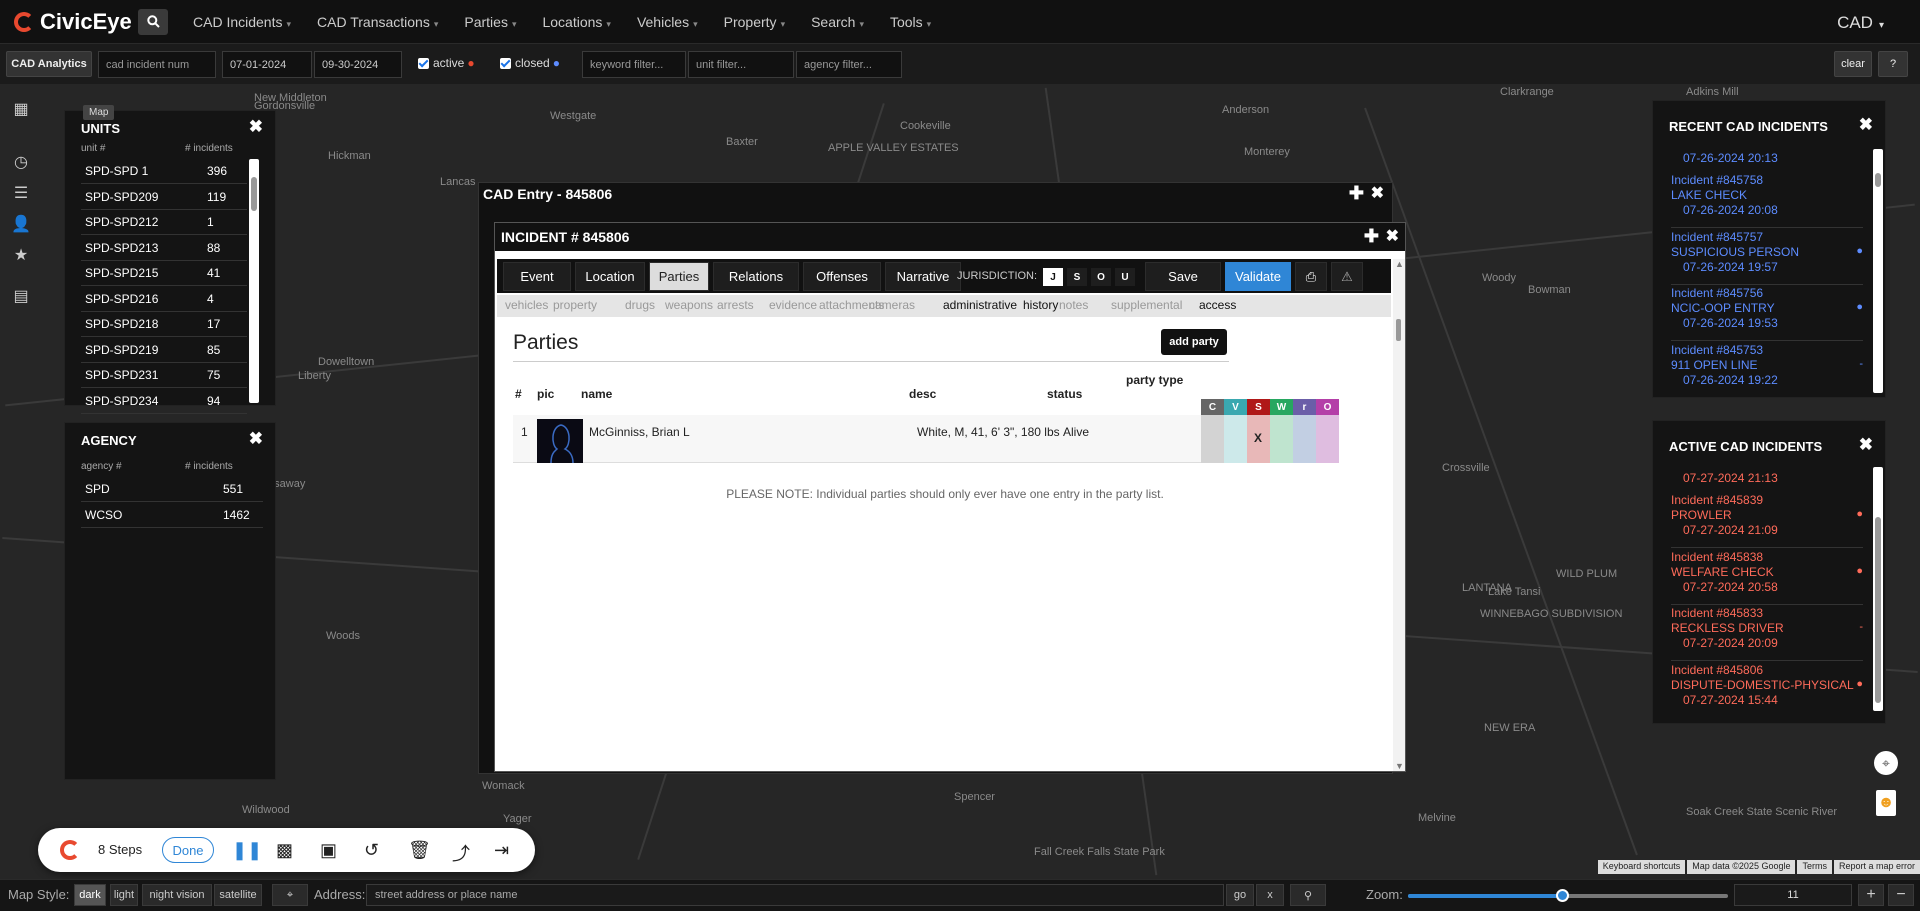 The width and height of the screenshot is (1920, 911). Describe the element at coordinates (923, 276) in the screenshot. I see `tab-narrative: Narrative` at that location.